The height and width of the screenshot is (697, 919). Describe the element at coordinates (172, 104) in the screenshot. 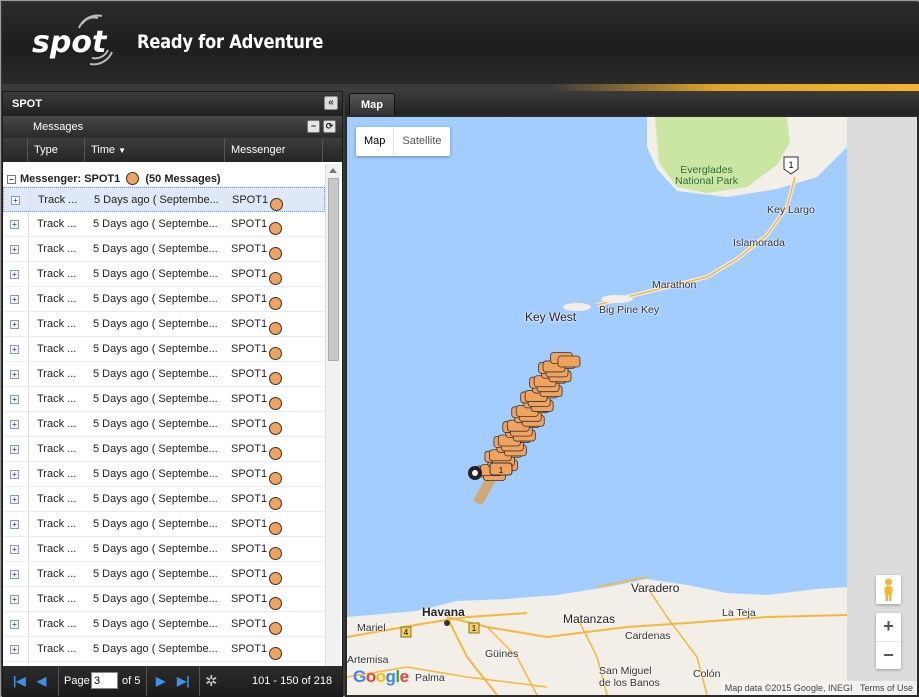

I see `panel-title: SPOT «` at that location.